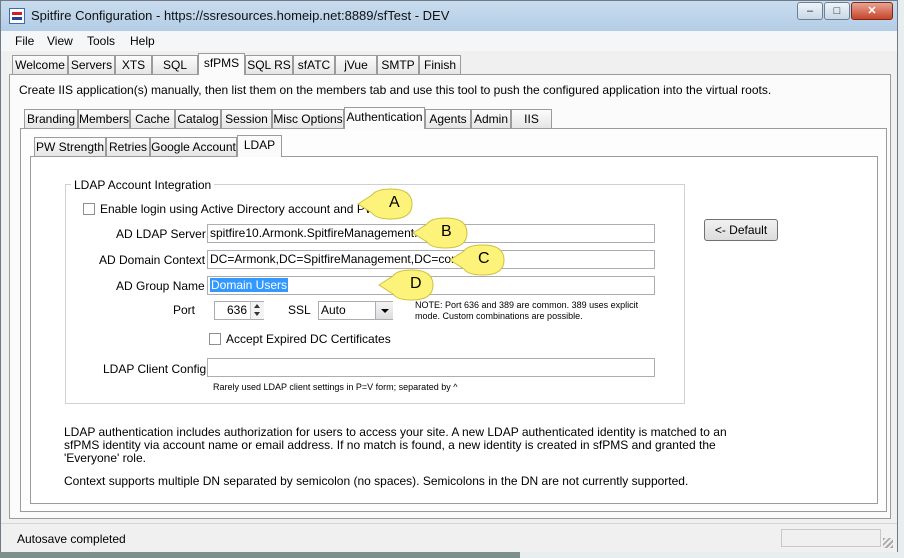 This screenshot has height=558, width=904. What do you see at coordinates (308, 119) in the screenshot?
I see `tab-misc-options: Misc Options` at bounding box center [308, 119].